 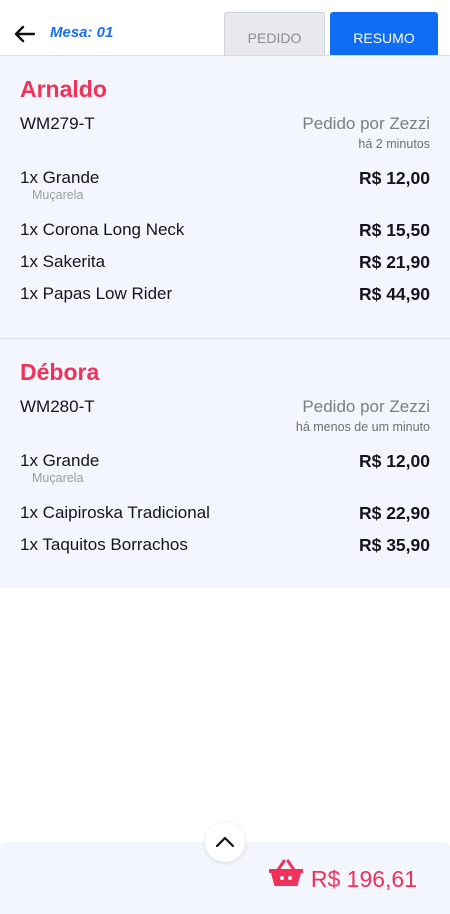 I want to click on item-name: 1x Caipiroska Tradicional, so click(x=115, y=512).